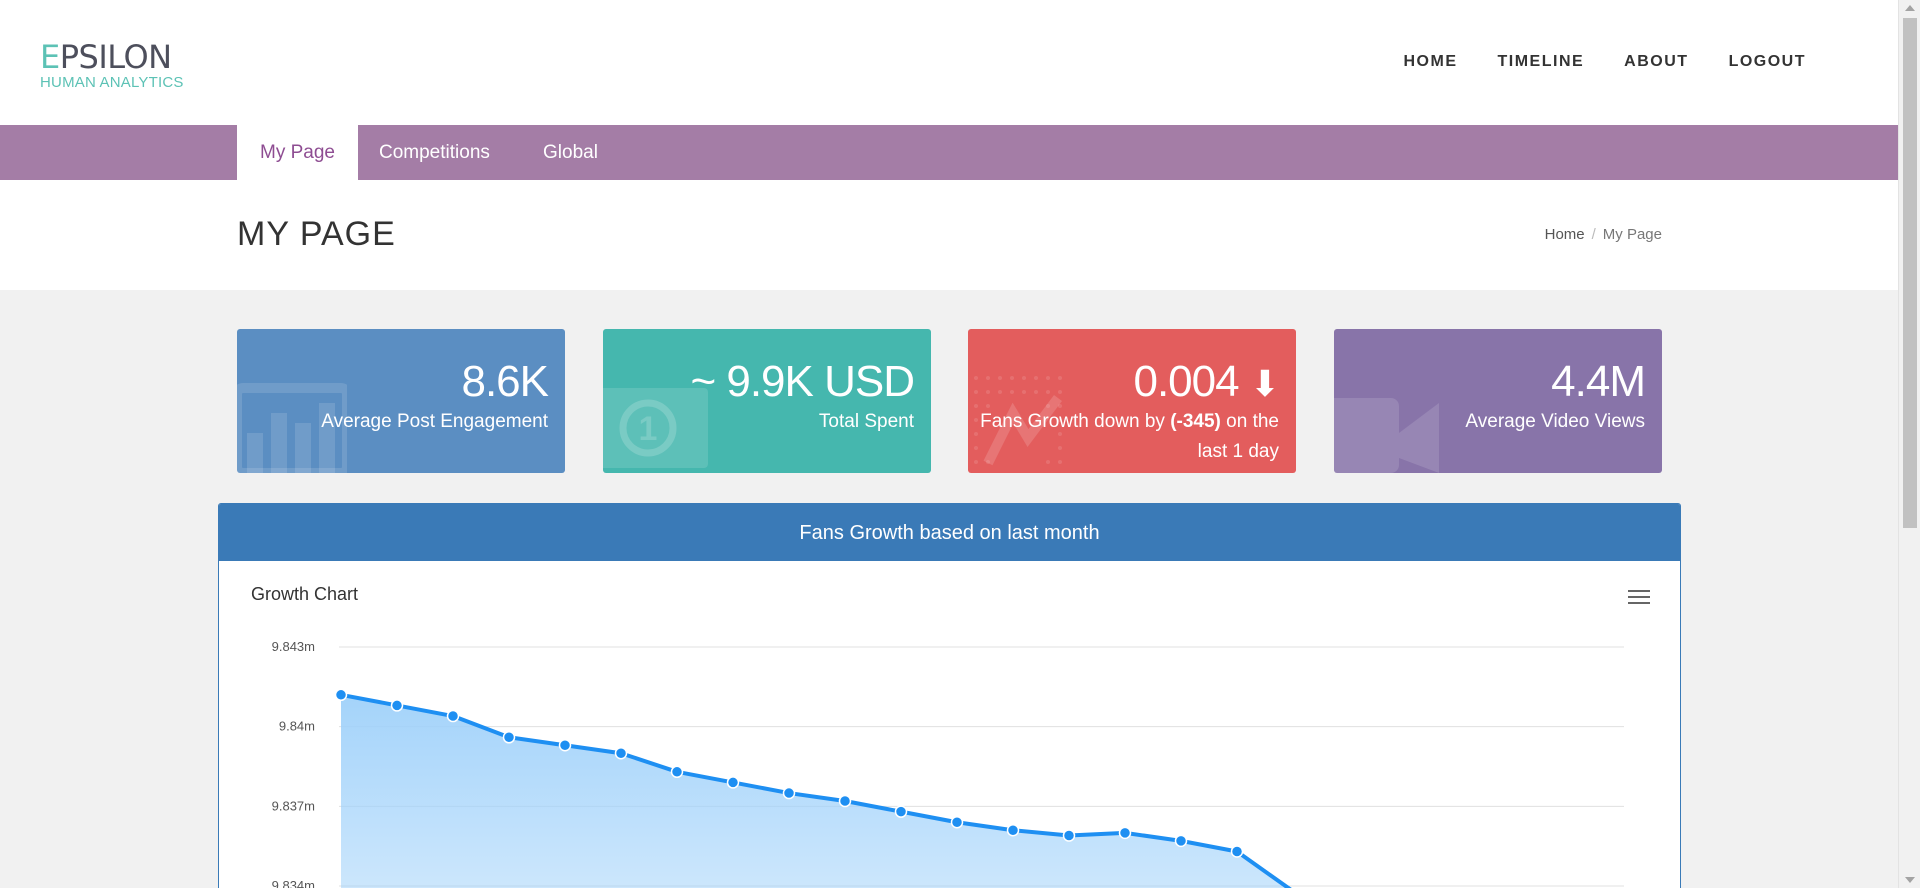  What do you see at coordinates (316, 234) in the screenshot?
I see `page-title: MY PAGE` at bounding box center [316, 234].